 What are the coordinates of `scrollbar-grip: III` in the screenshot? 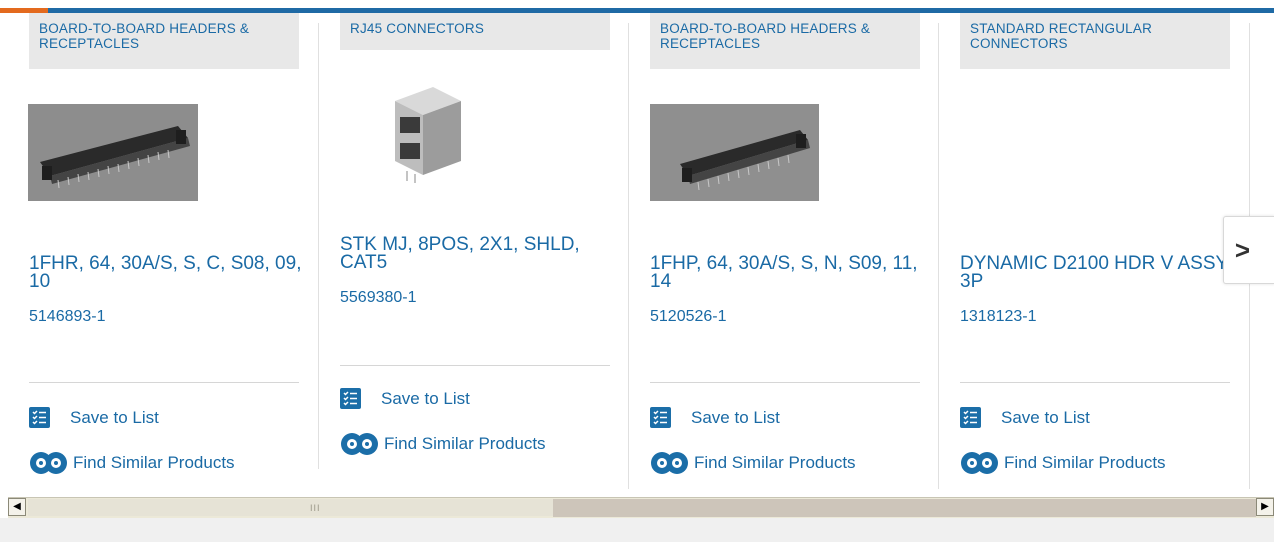 It's located at (315, 508).